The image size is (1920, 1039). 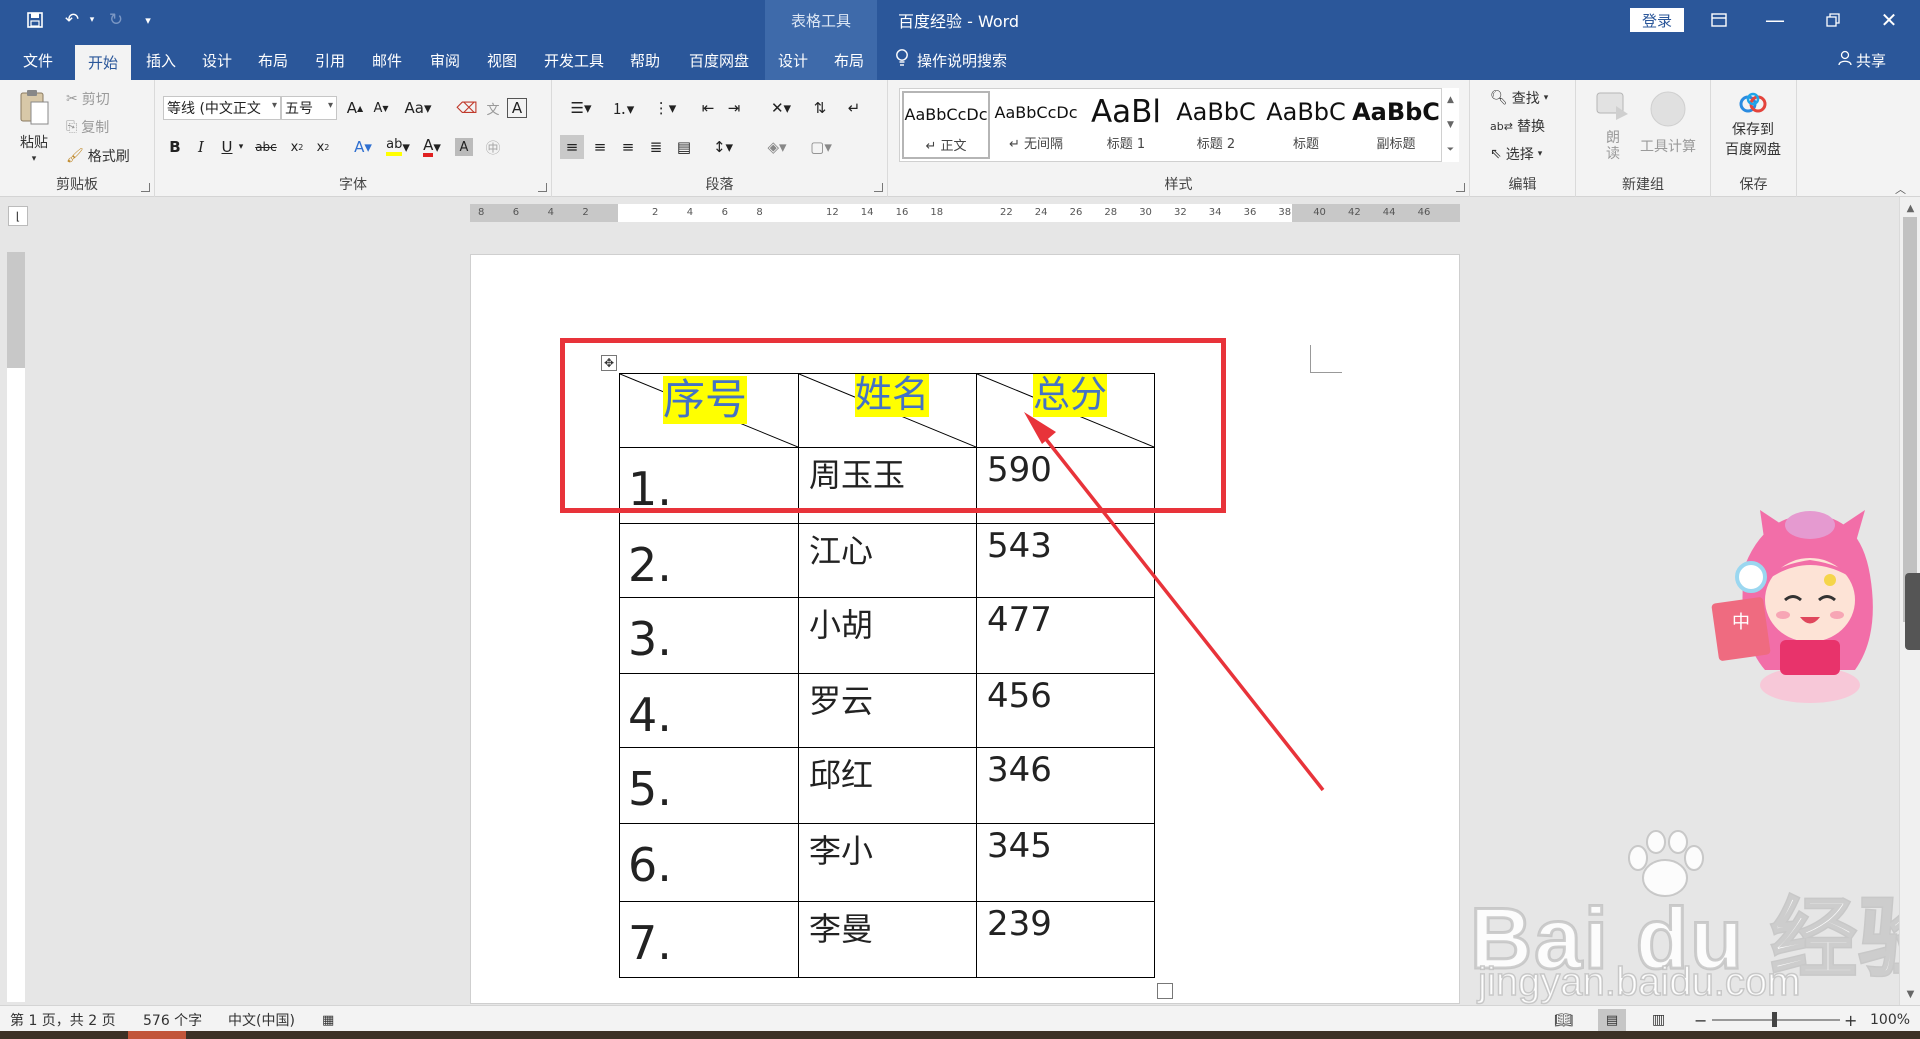 I want to click on shading-icon: ◈▾, so click(x=777, y=147).